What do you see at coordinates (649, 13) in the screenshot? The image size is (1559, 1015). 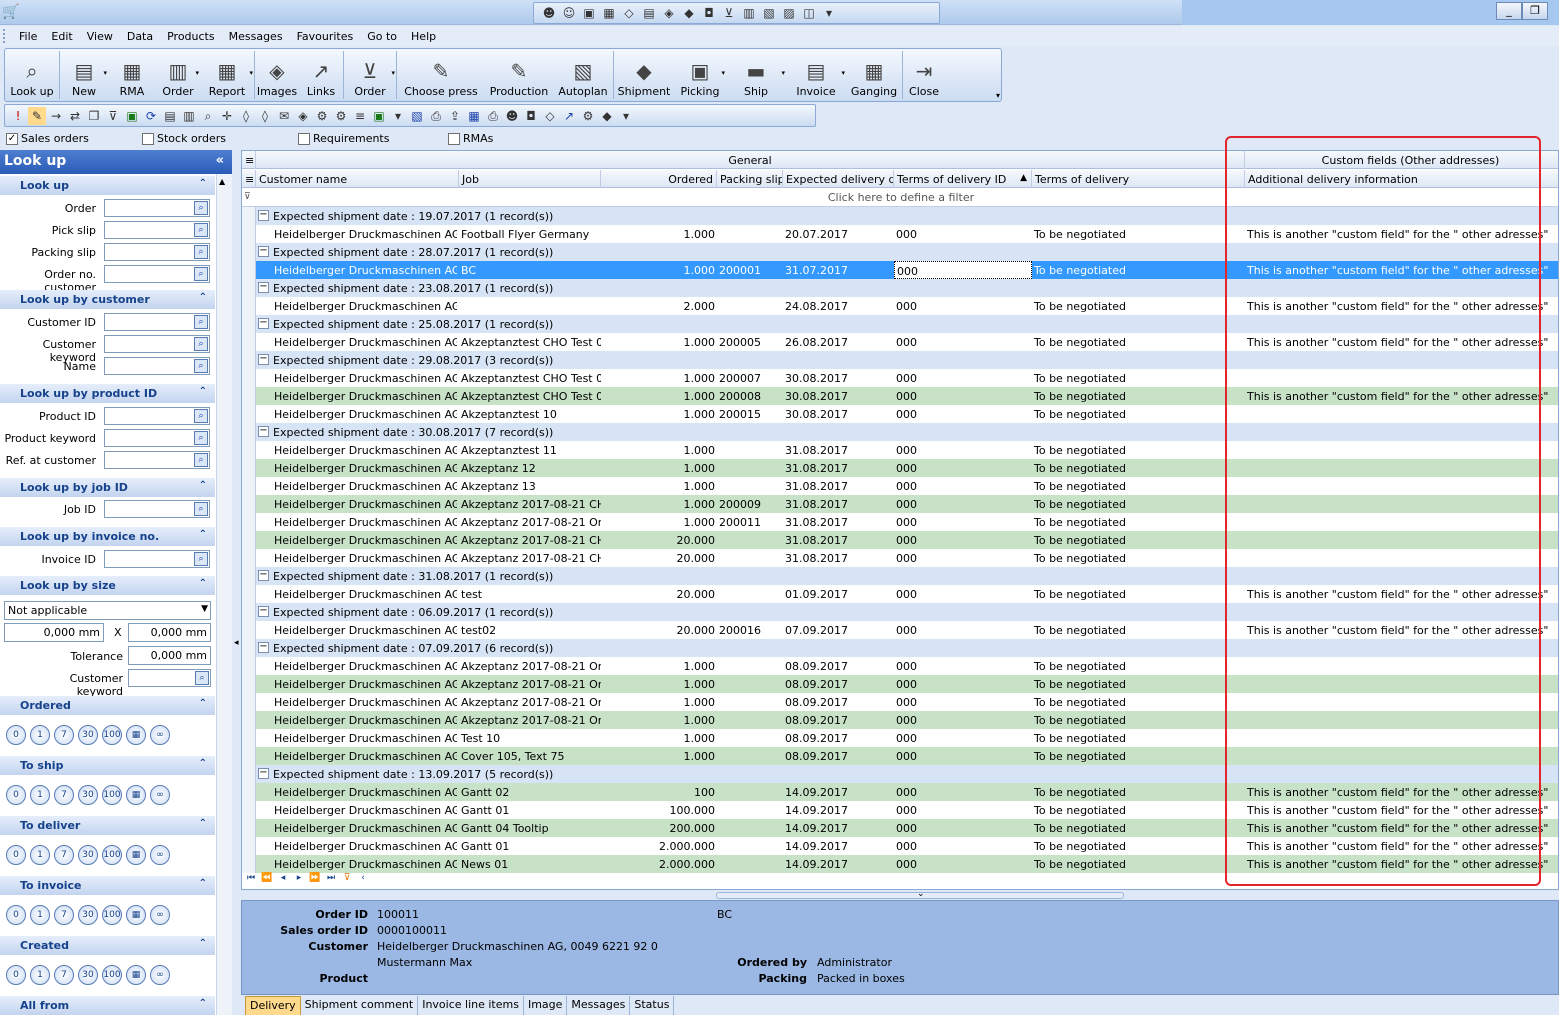 I see `qat-calc-icon: ▤` at bounding box center [649, 13].